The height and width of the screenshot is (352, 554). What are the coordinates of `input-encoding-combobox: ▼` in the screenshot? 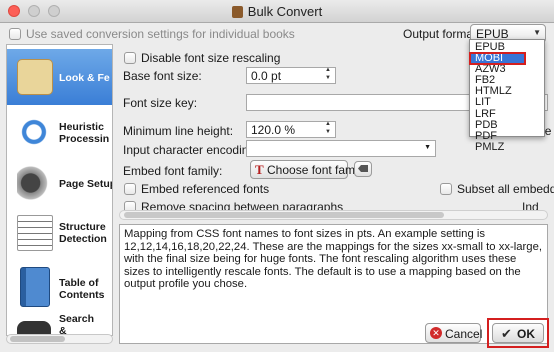 It's located at (341, 148).